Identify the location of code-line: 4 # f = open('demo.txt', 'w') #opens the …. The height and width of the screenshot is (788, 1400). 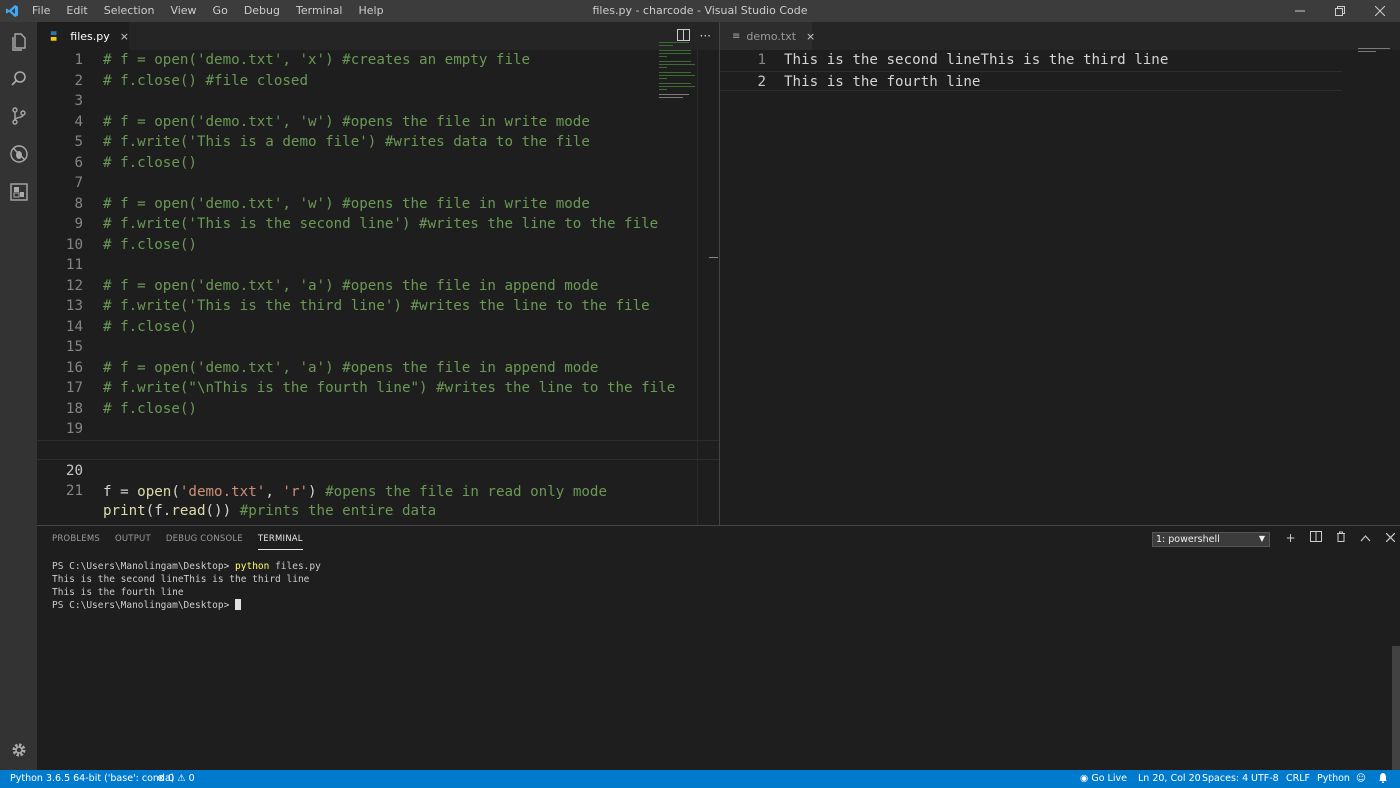
(378, 122).